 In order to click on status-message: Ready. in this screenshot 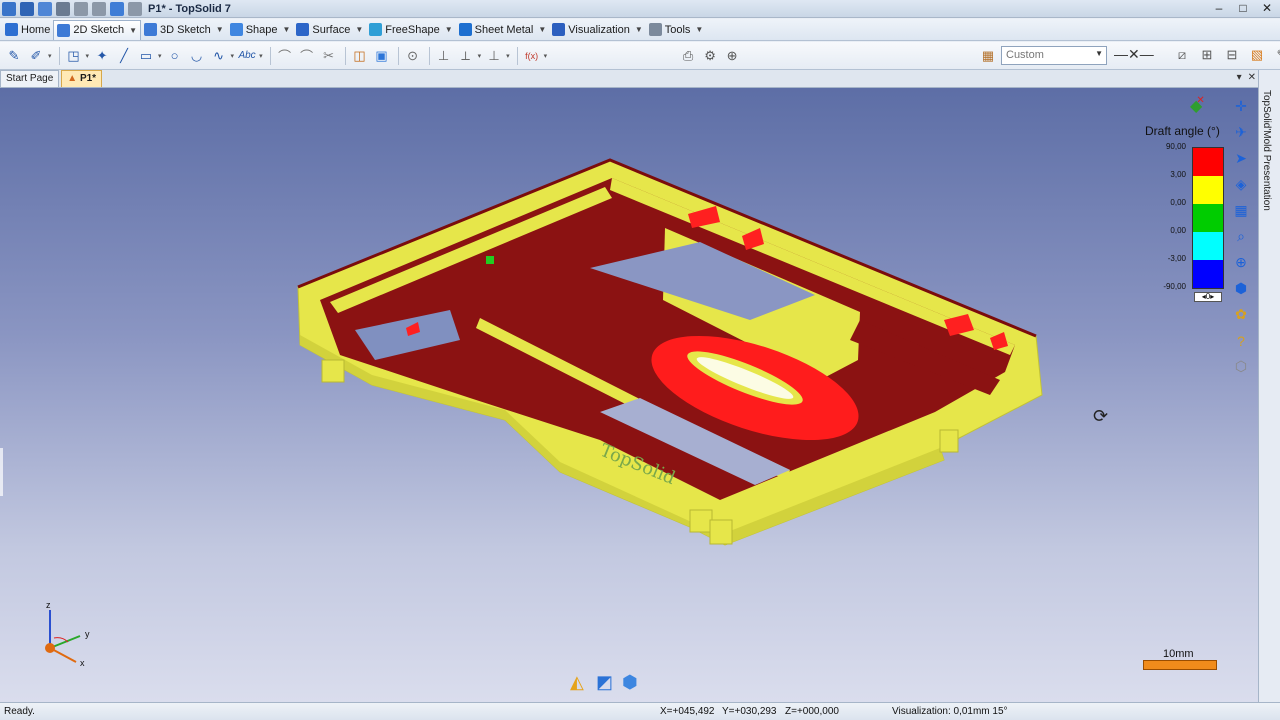, I will do `click(19, 711)`.